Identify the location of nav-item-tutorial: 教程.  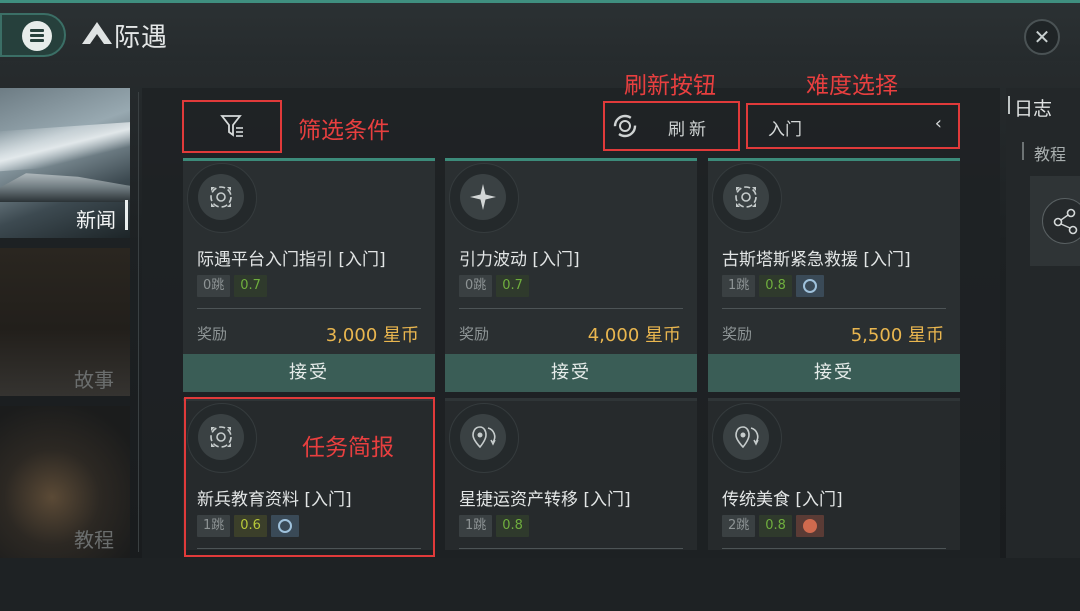
(65, 482).